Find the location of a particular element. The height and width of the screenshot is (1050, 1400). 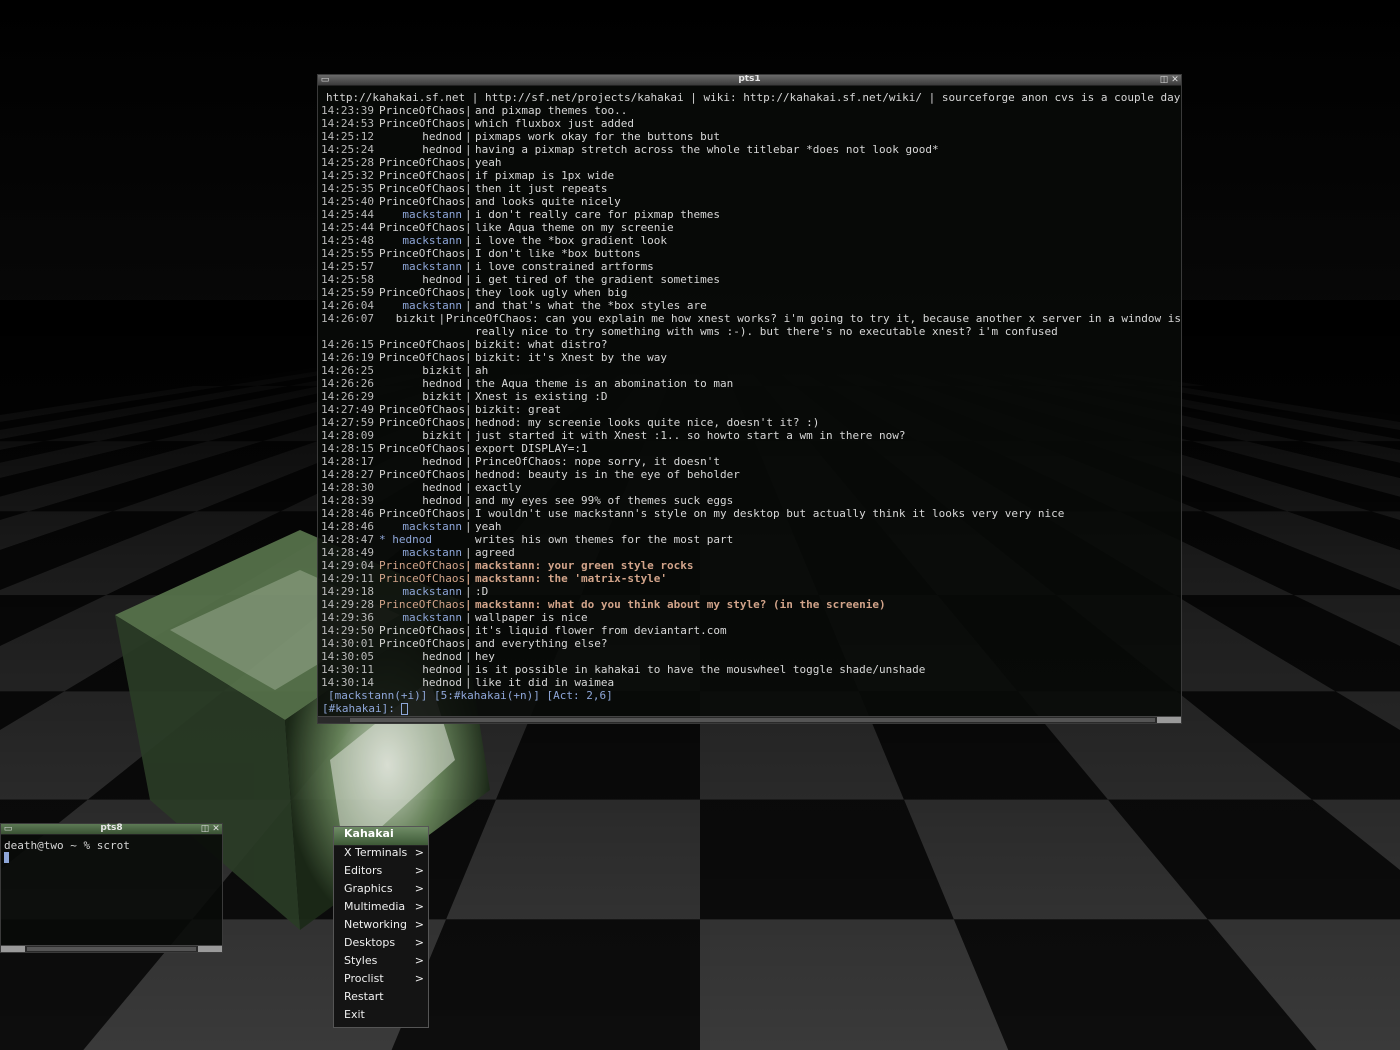

timestamp: 14:28:49 is located at coordinates (347, 552).